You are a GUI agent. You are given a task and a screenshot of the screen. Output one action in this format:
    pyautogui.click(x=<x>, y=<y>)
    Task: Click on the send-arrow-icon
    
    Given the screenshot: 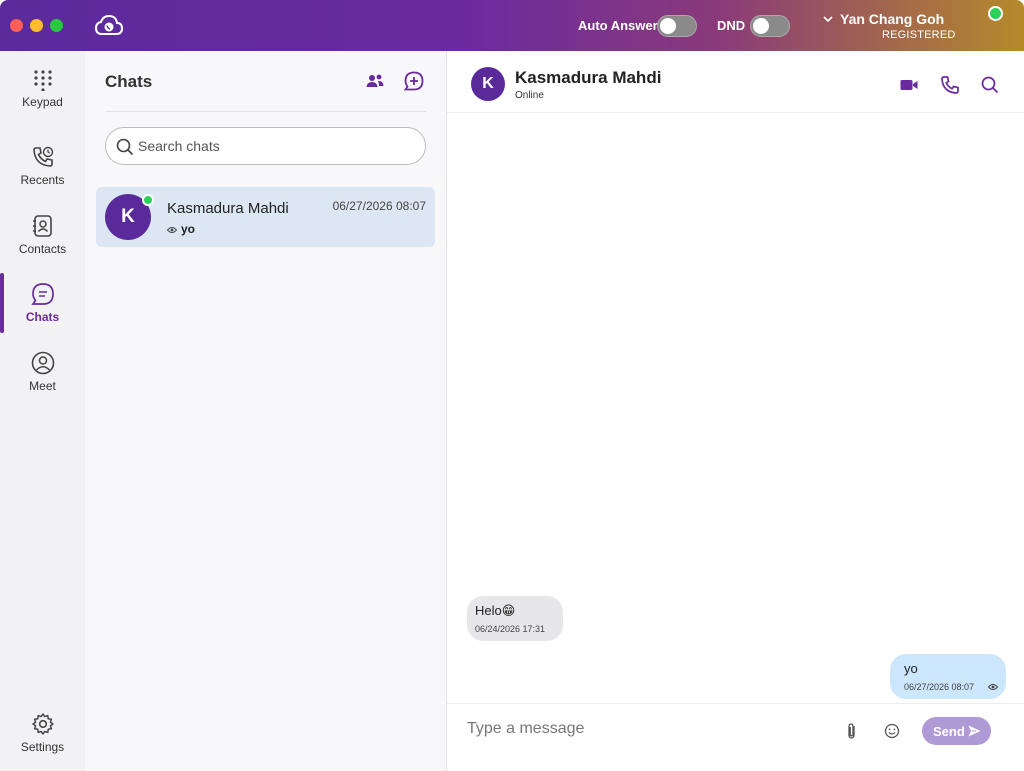 What is the action you would take?
    pyautogui.click(x=974, y=731)
    